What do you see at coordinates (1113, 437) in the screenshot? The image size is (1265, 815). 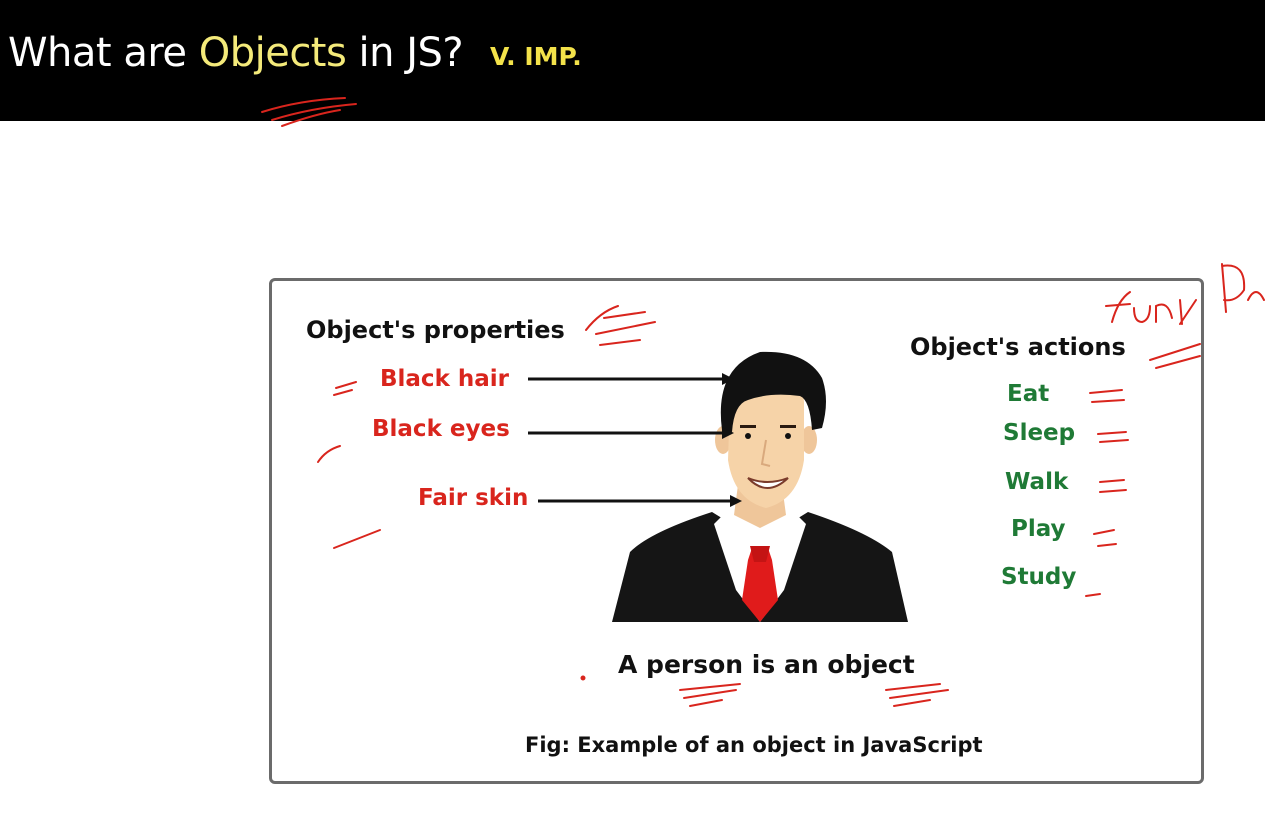 I see `mark-sleep` at bounding box center [1113, 437].